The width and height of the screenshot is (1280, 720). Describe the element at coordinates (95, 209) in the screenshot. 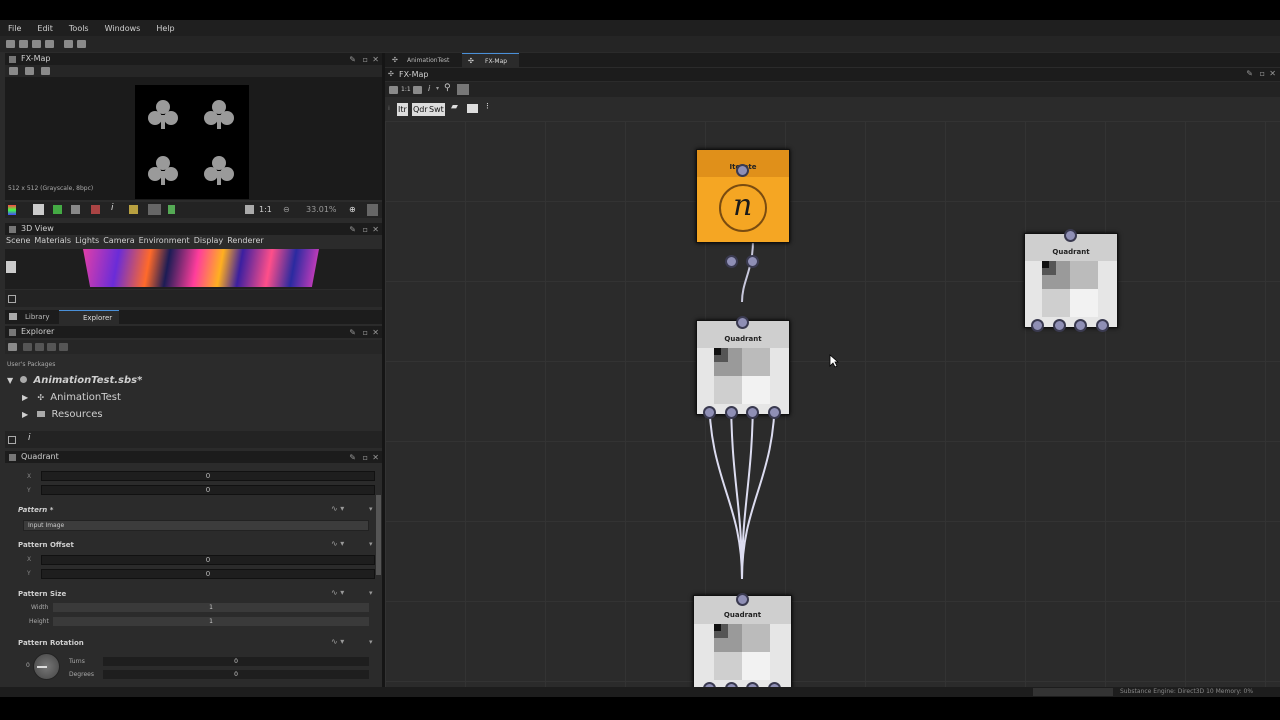

I see `alpha-icon` at that location.